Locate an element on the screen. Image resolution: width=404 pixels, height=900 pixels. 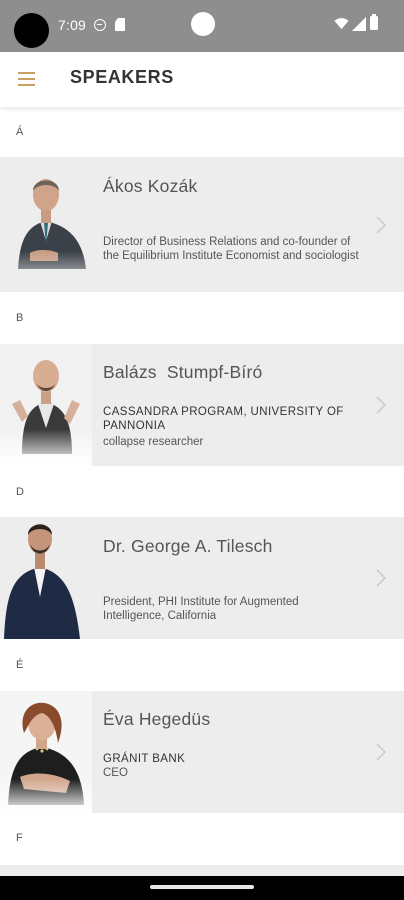
speaker-row is located at coordinates (202, 870).